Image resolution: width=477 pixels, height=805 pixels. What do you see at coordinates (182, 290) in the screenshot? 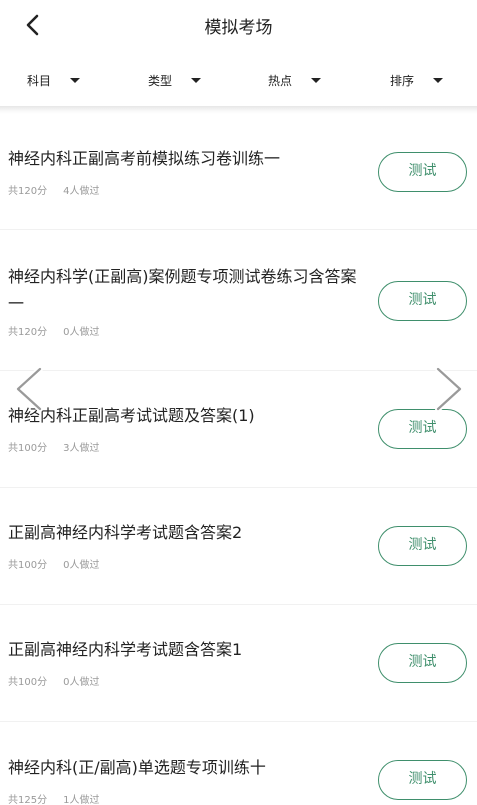
I see `exam-title: 神经内科学(正副高)案例题专项测试卷练习含答案一` at bounding box center [182, 290].